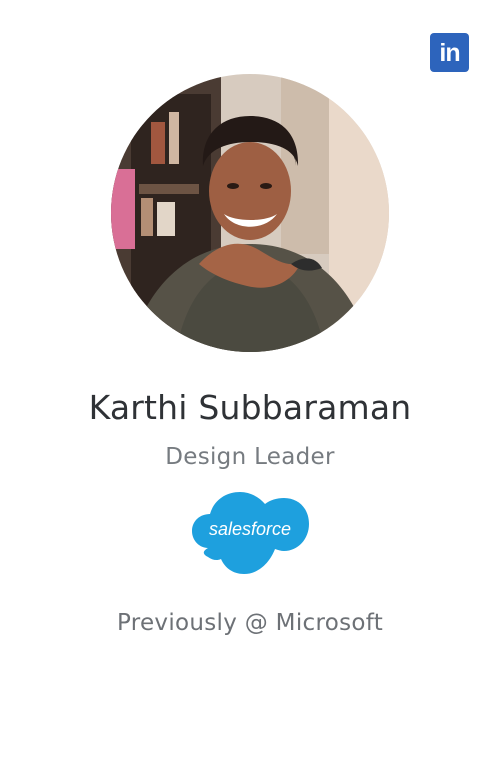 This screenshot has height=760, width=500. I want to click on linkedin-icon-label: in, so click(449, 52).